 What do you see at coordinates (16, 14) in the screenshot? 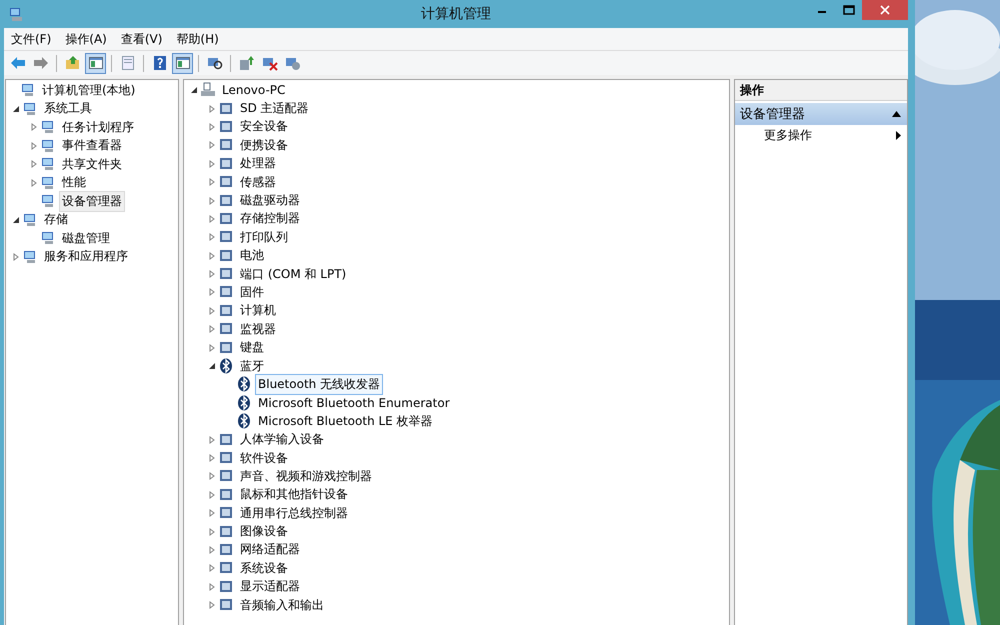
I see `computer-icon` at bounding box center [16, 14].